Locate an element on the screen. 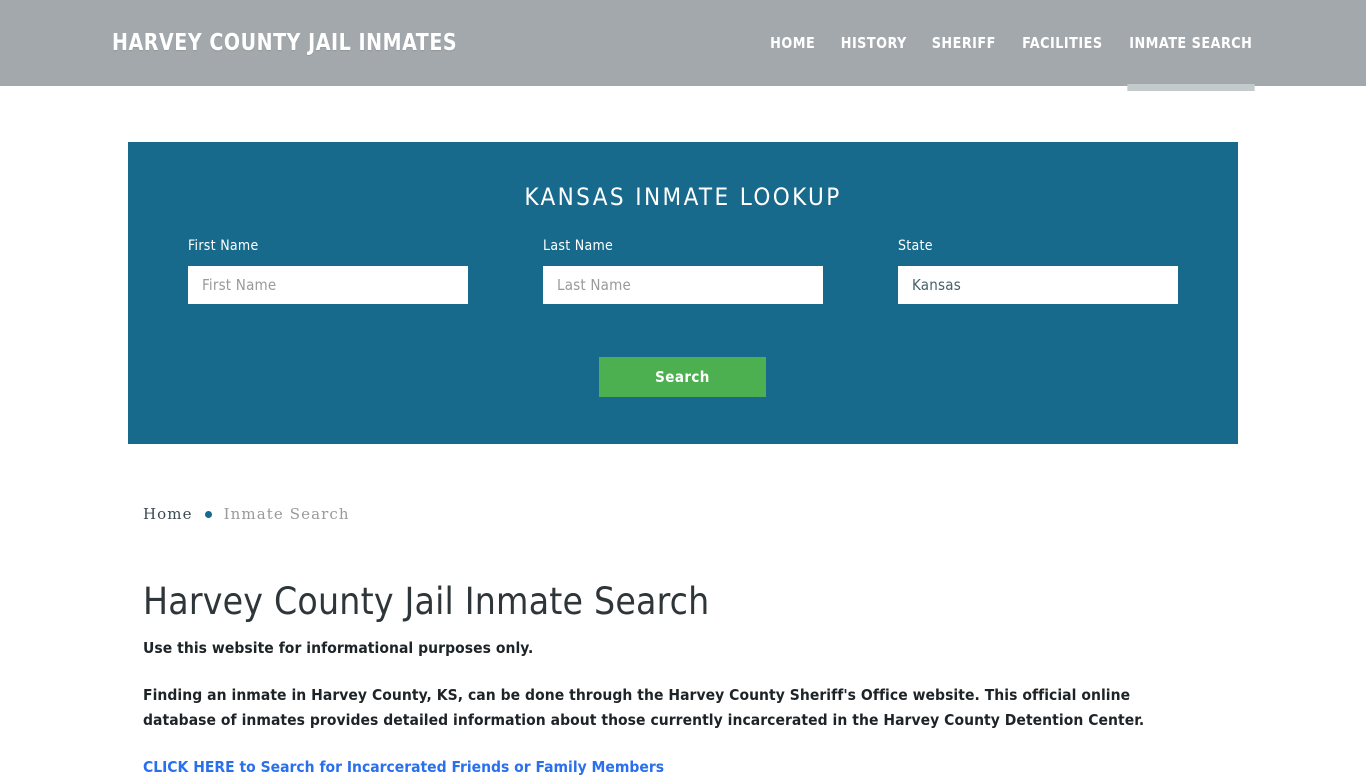  first-name-field-group: First Name is located at coordinates (328, 270).